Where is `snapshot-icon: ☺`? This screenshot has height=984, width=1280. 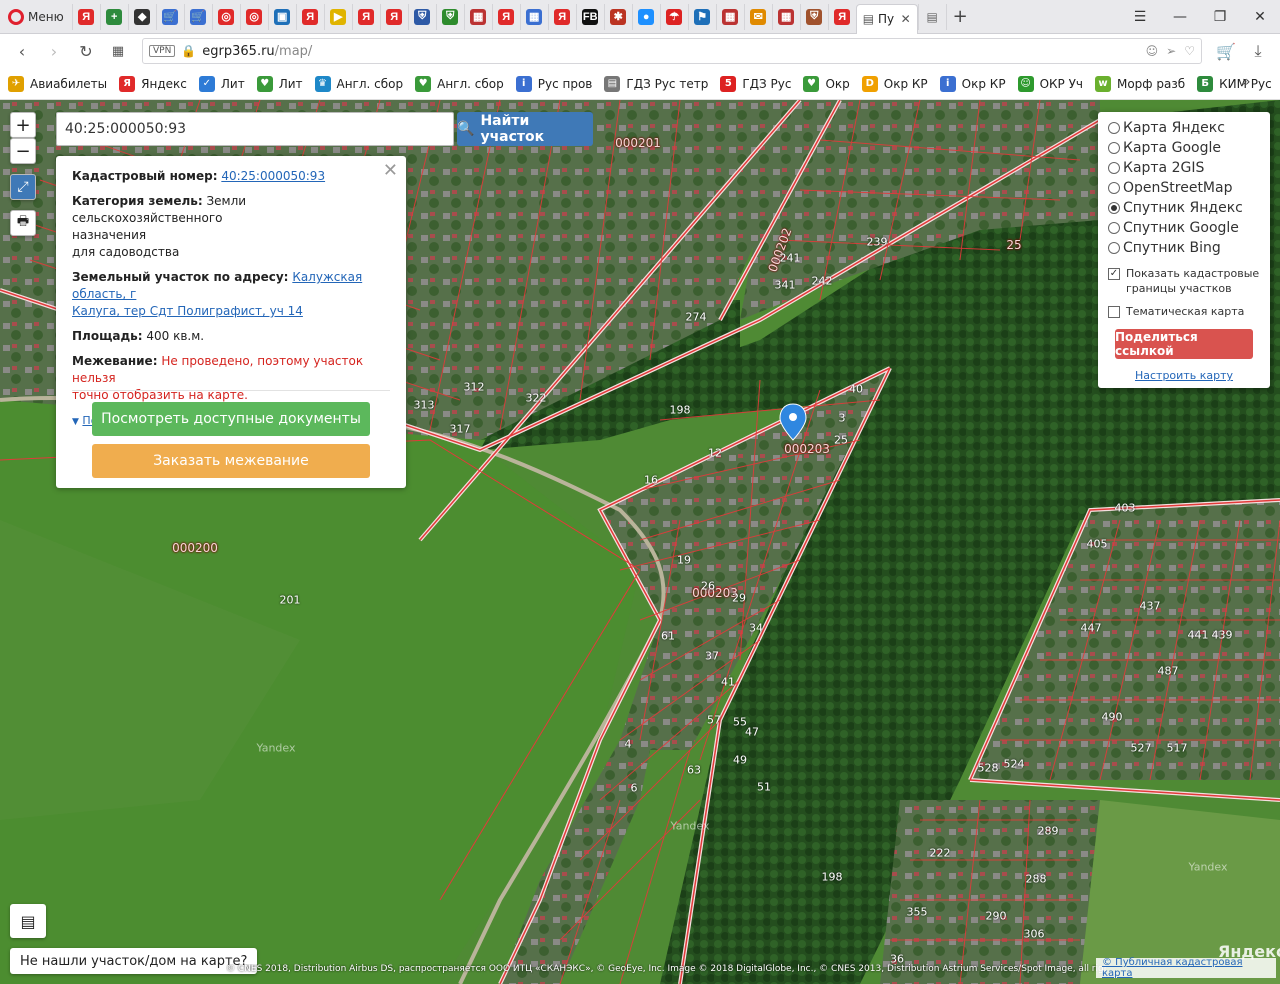 snapshot-icon: ☺ is located at coordinates (1152, 51).